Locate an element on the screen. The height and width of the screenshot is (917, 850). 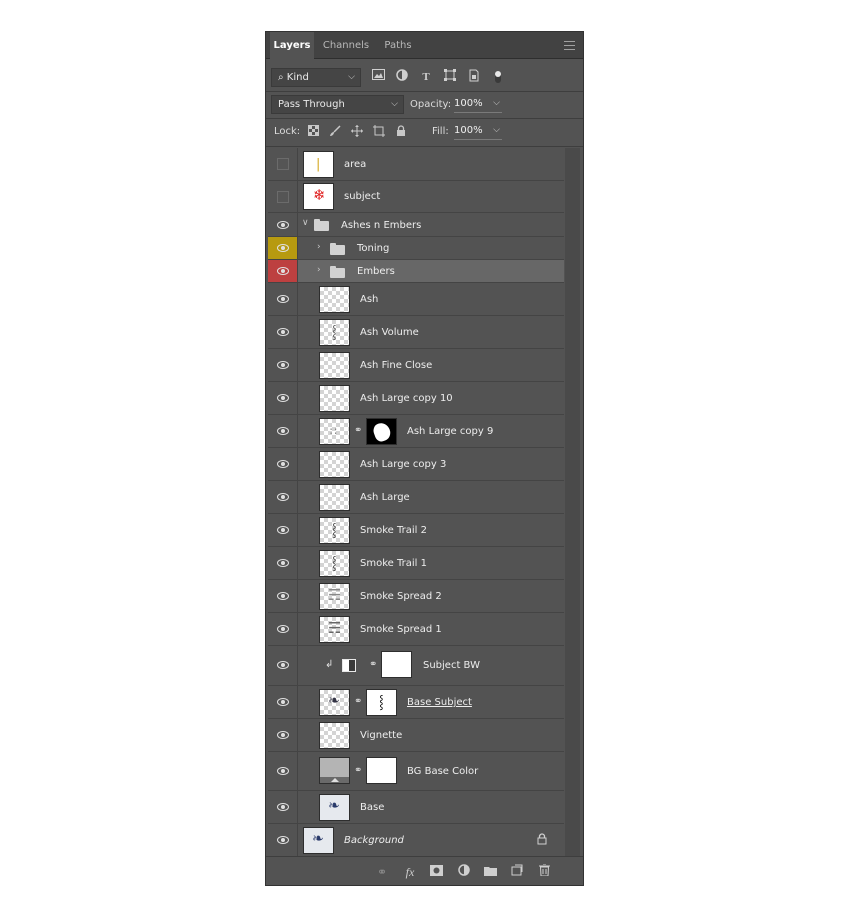
layer-row: ❧ ⚭ ⸾ Base Subject is located at coordinates (416, 702).